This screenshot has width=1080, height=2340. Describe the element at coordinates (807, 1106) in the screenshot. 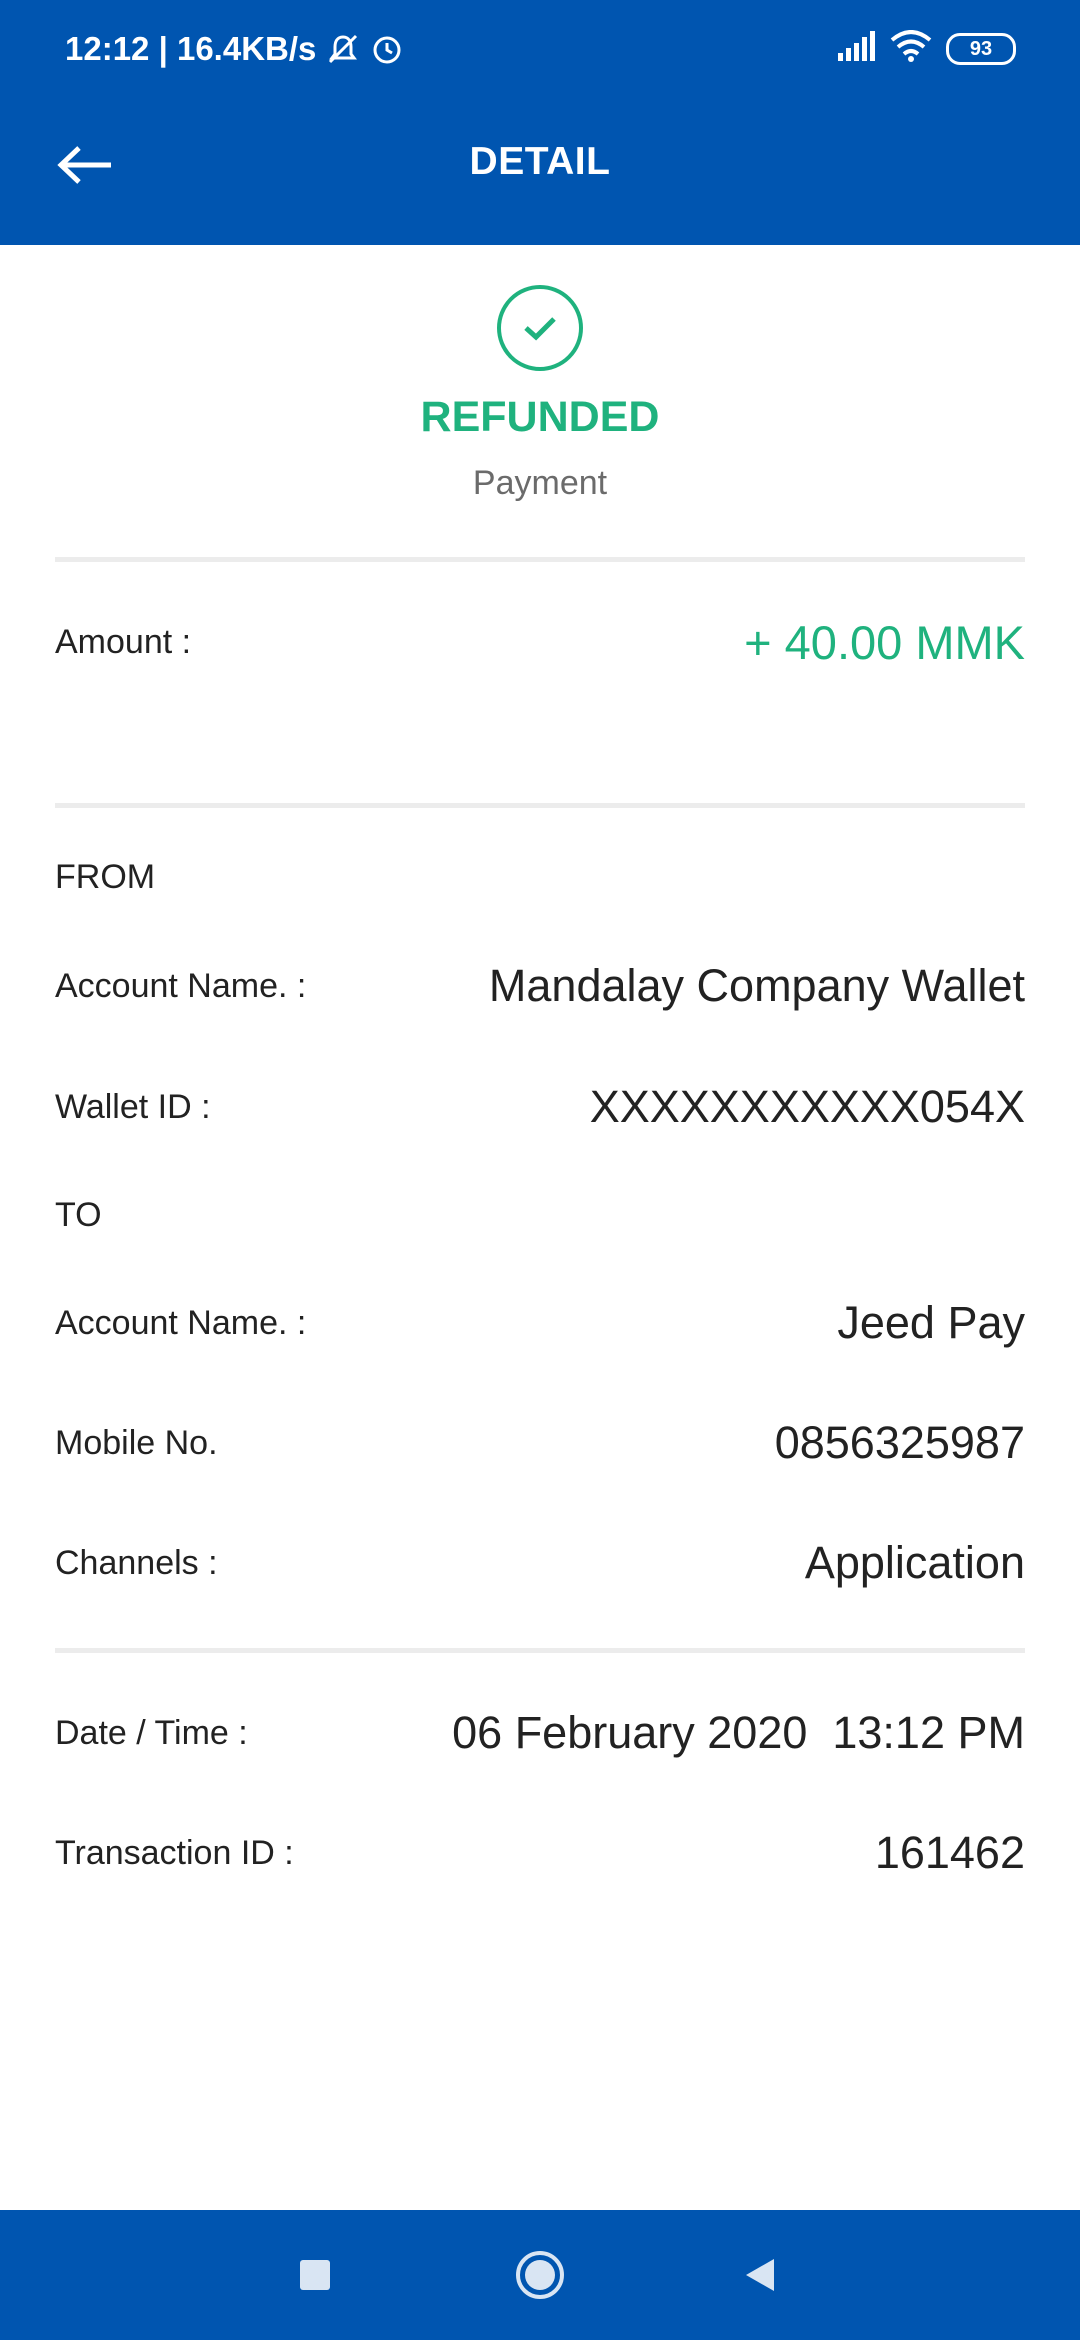

I see `wallet-id-value: XXXXXXXXXXX054X` at that location.